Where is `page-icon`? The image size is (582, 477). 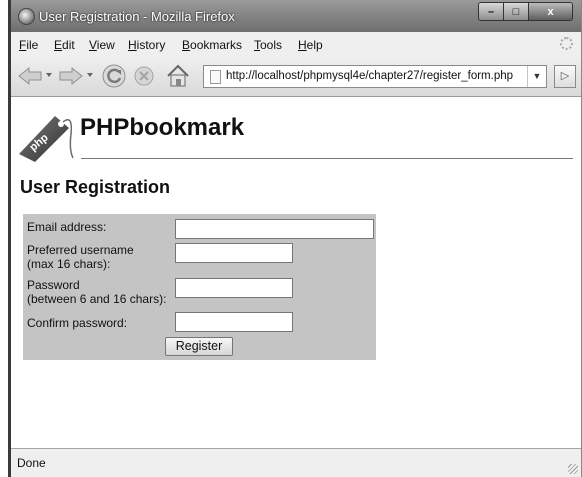 page-icon is located at coordinates (215, 77).